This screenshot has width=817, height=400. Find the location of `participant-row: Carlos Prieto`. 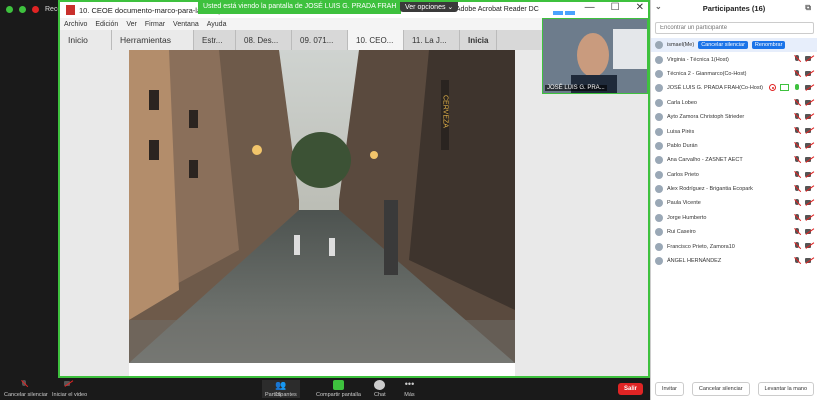

participant-row: Carlos Prieto is located at coordinates (734, 175).